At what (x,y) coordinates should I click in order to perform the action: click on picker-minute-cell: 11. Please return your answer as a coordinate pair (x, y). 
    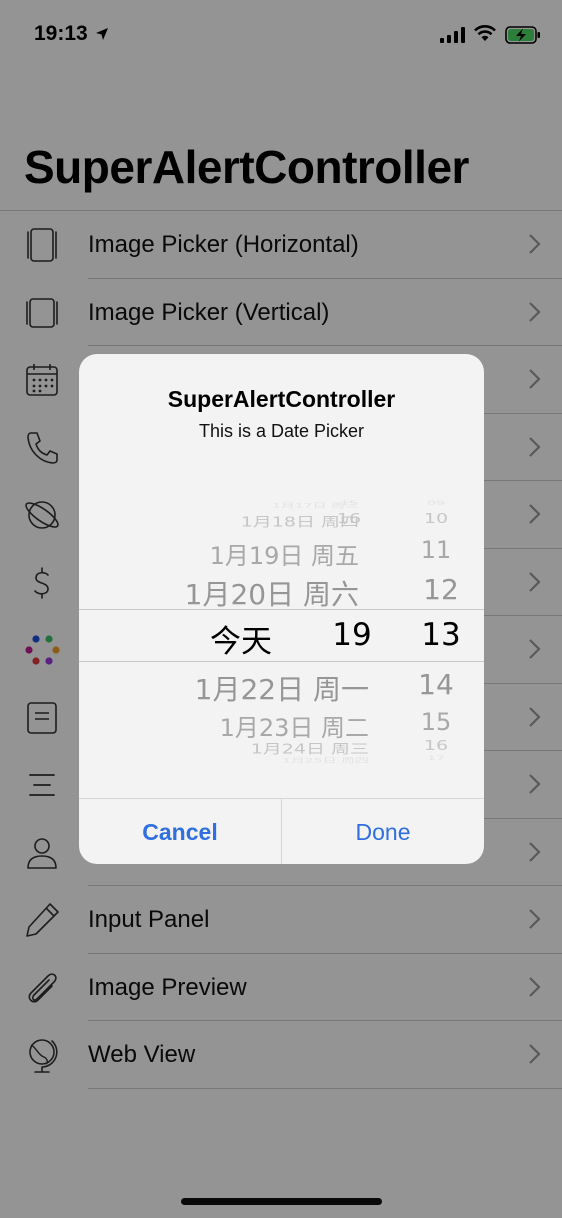
    Looking at the image, I should click on (436, 550).